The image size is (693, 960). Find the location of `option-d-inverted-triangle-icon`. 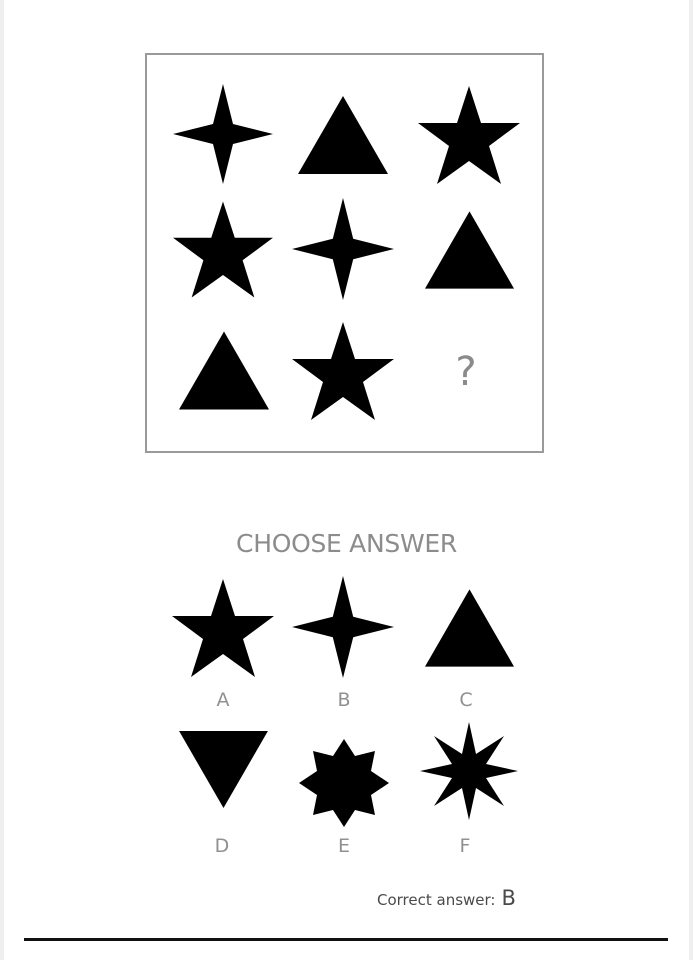

option-d-inverted-triangle-icon is located at coordinates (223, 769).